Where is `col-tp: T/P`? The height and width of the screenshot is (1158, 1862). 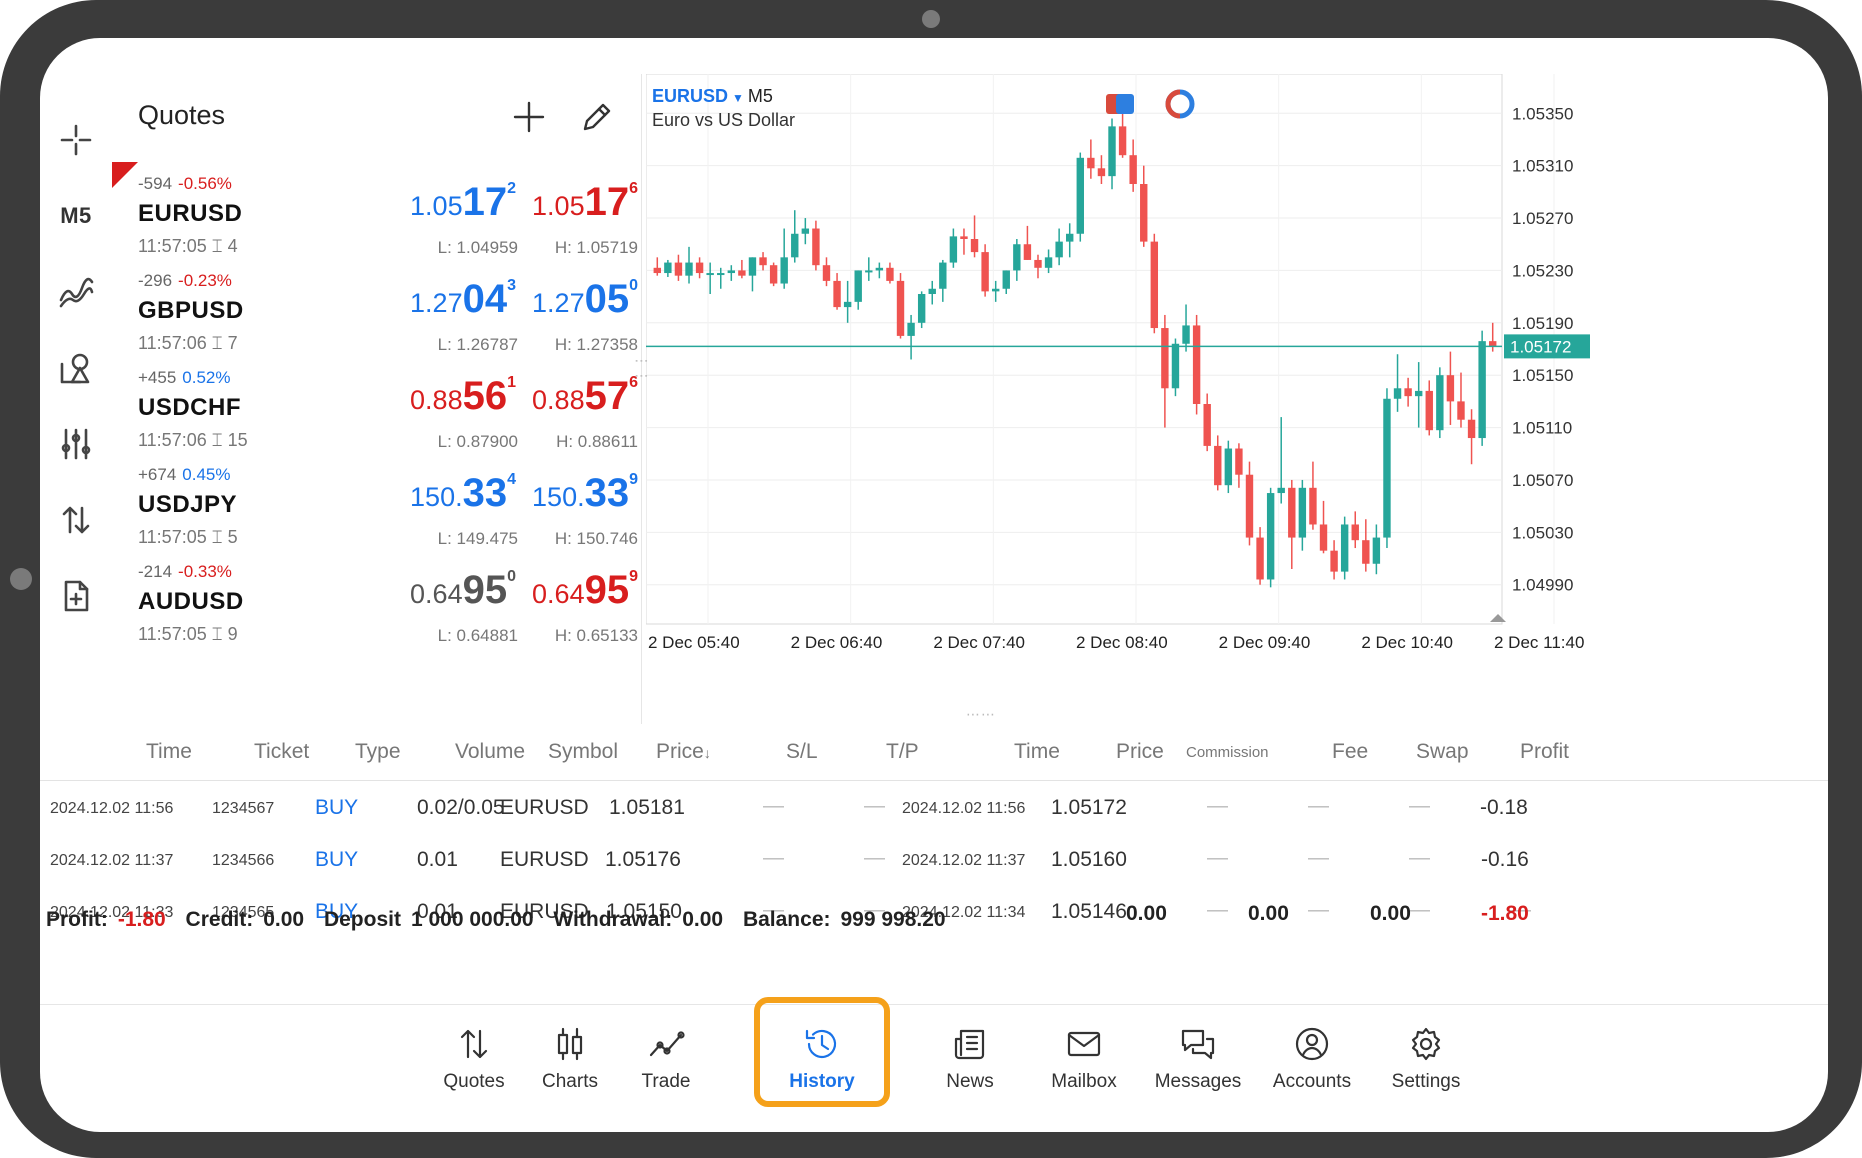 col-tp: T/P is located at coordinates (902, 752).